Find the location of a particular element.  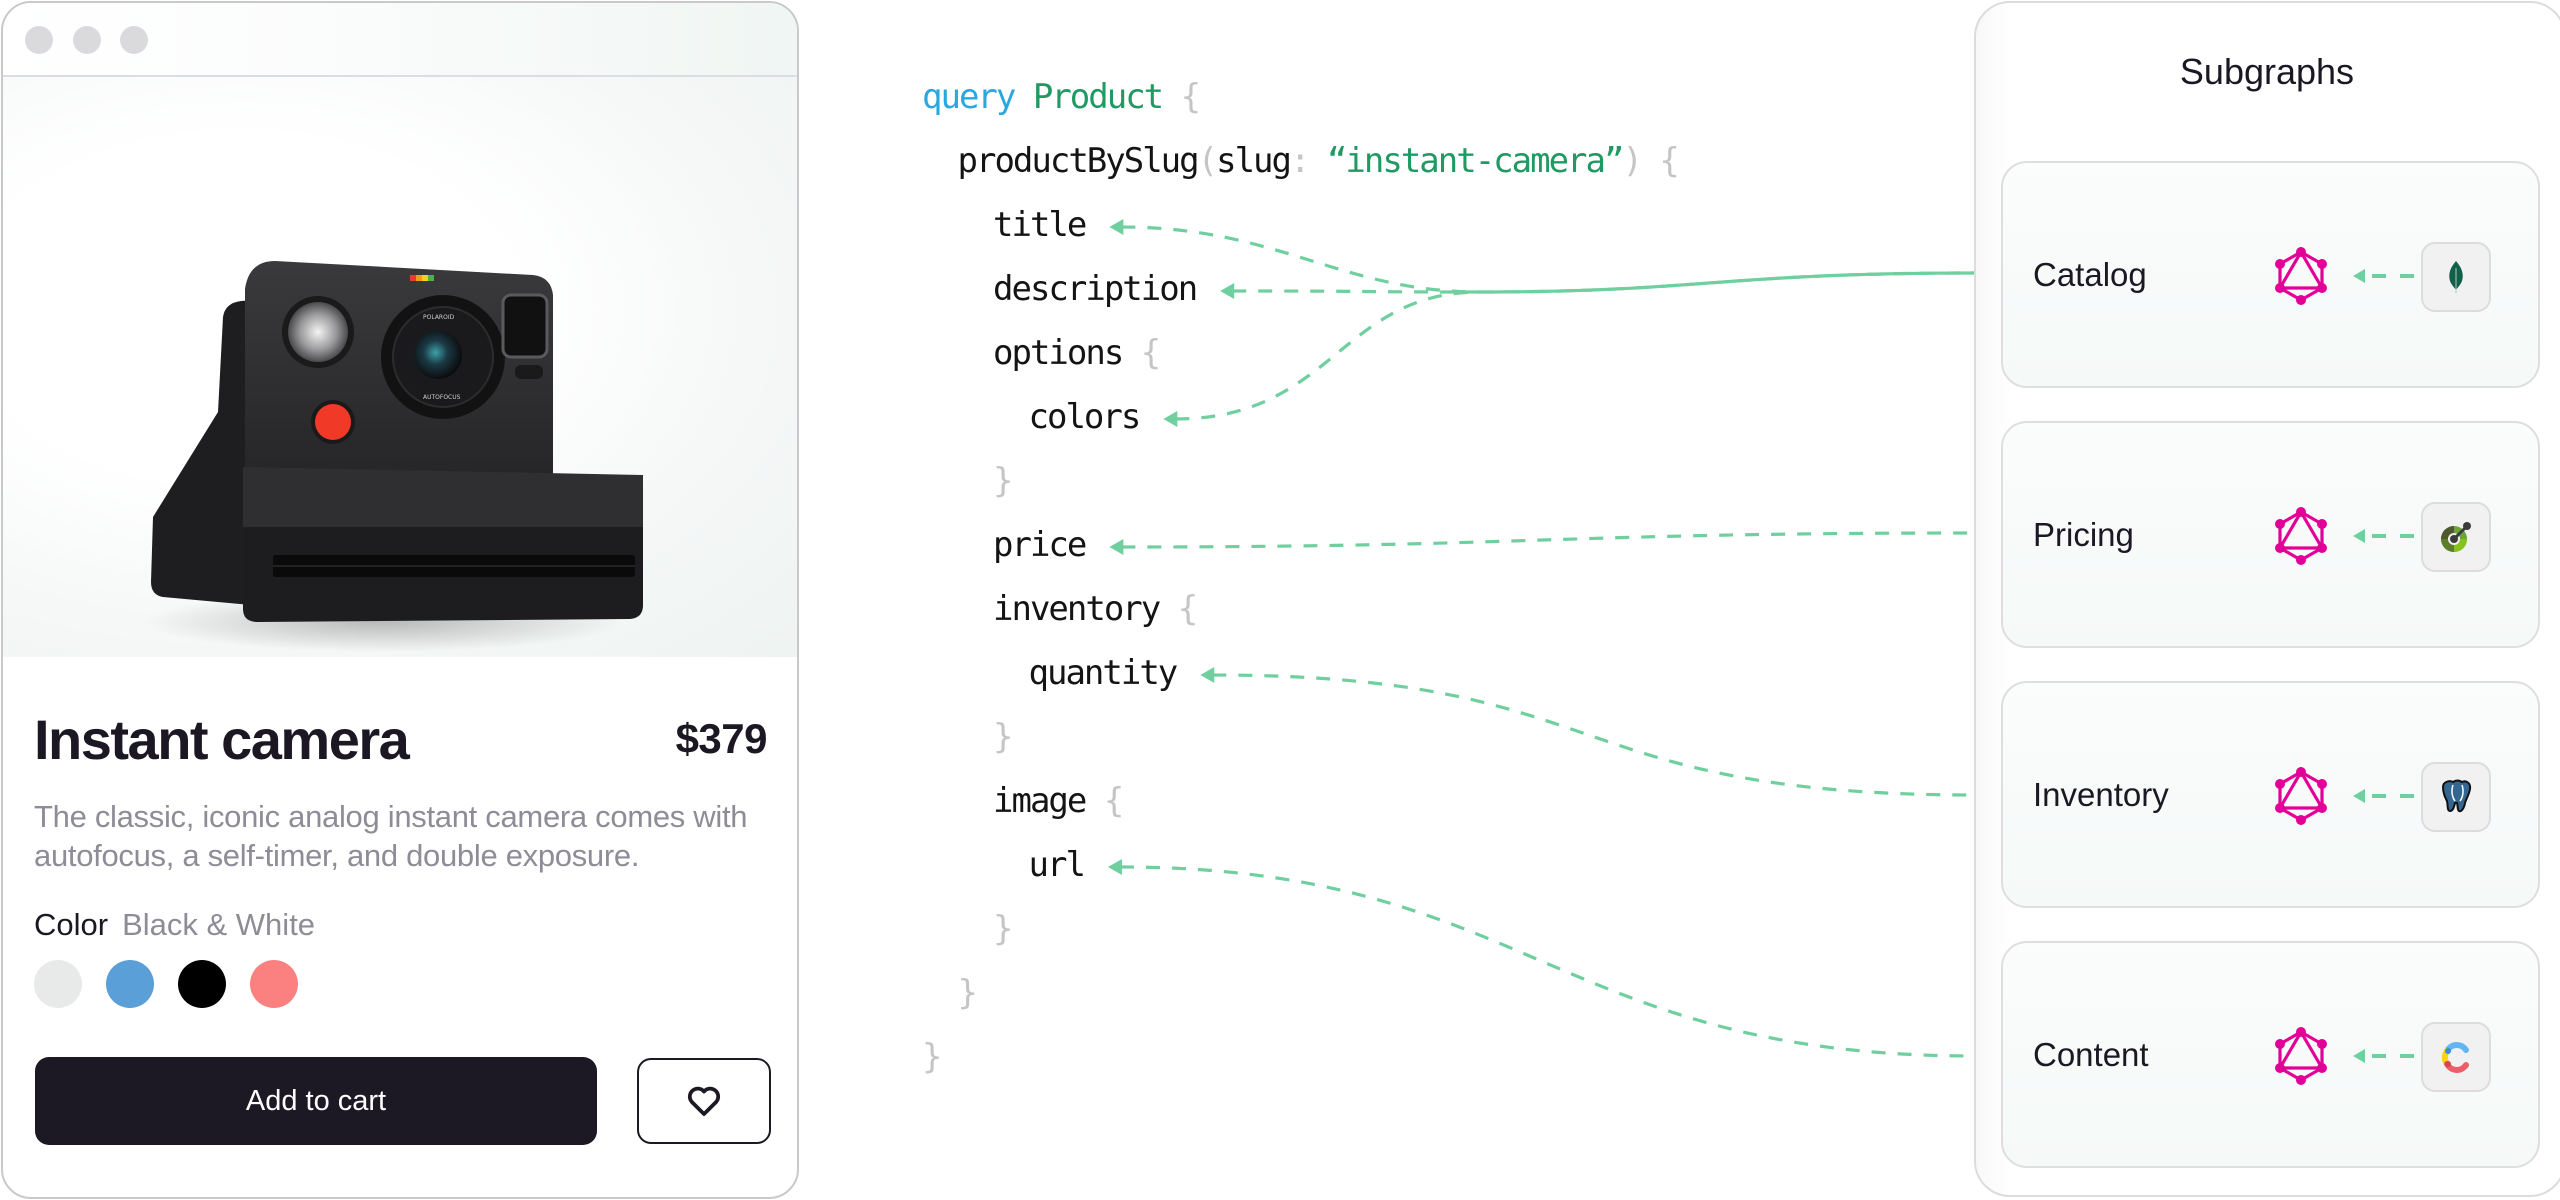

query-line: url is located at coordinates (1057, 865).